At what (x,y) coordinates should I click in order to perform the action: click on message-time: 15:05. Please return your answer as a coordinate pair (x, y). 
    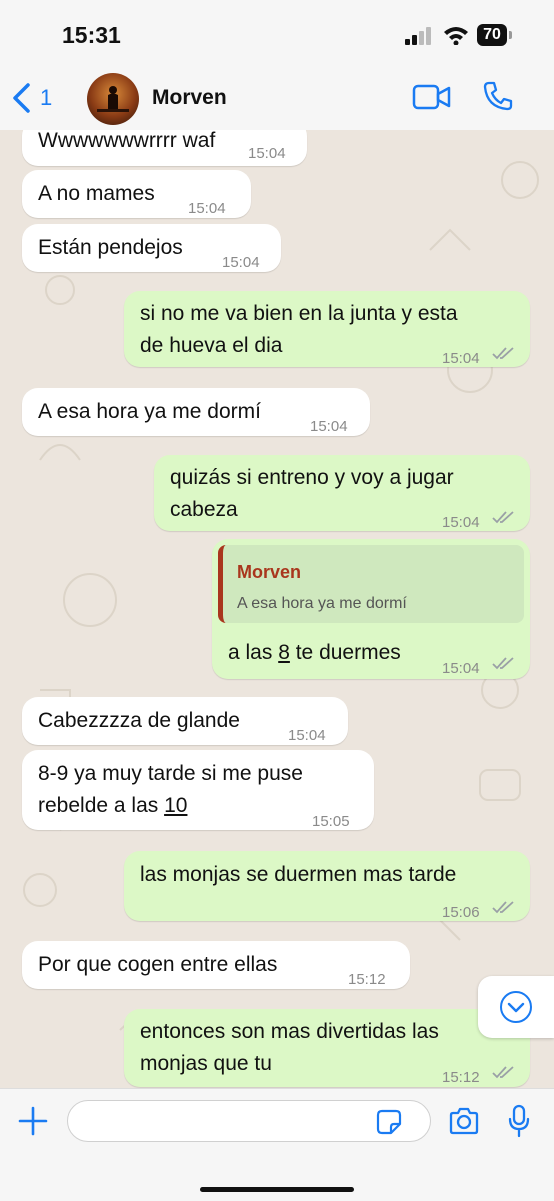
    Looking at the image, I should click on (331, 821).